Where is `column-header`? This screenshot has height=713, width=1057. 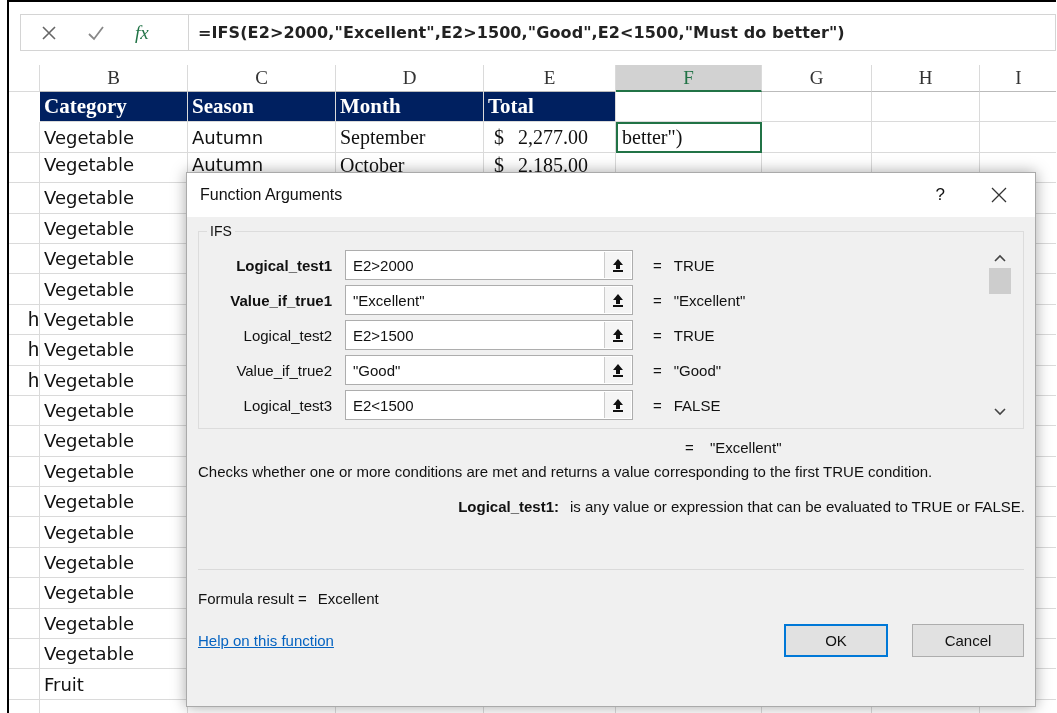 column-header is located at coordinates (24, 78).